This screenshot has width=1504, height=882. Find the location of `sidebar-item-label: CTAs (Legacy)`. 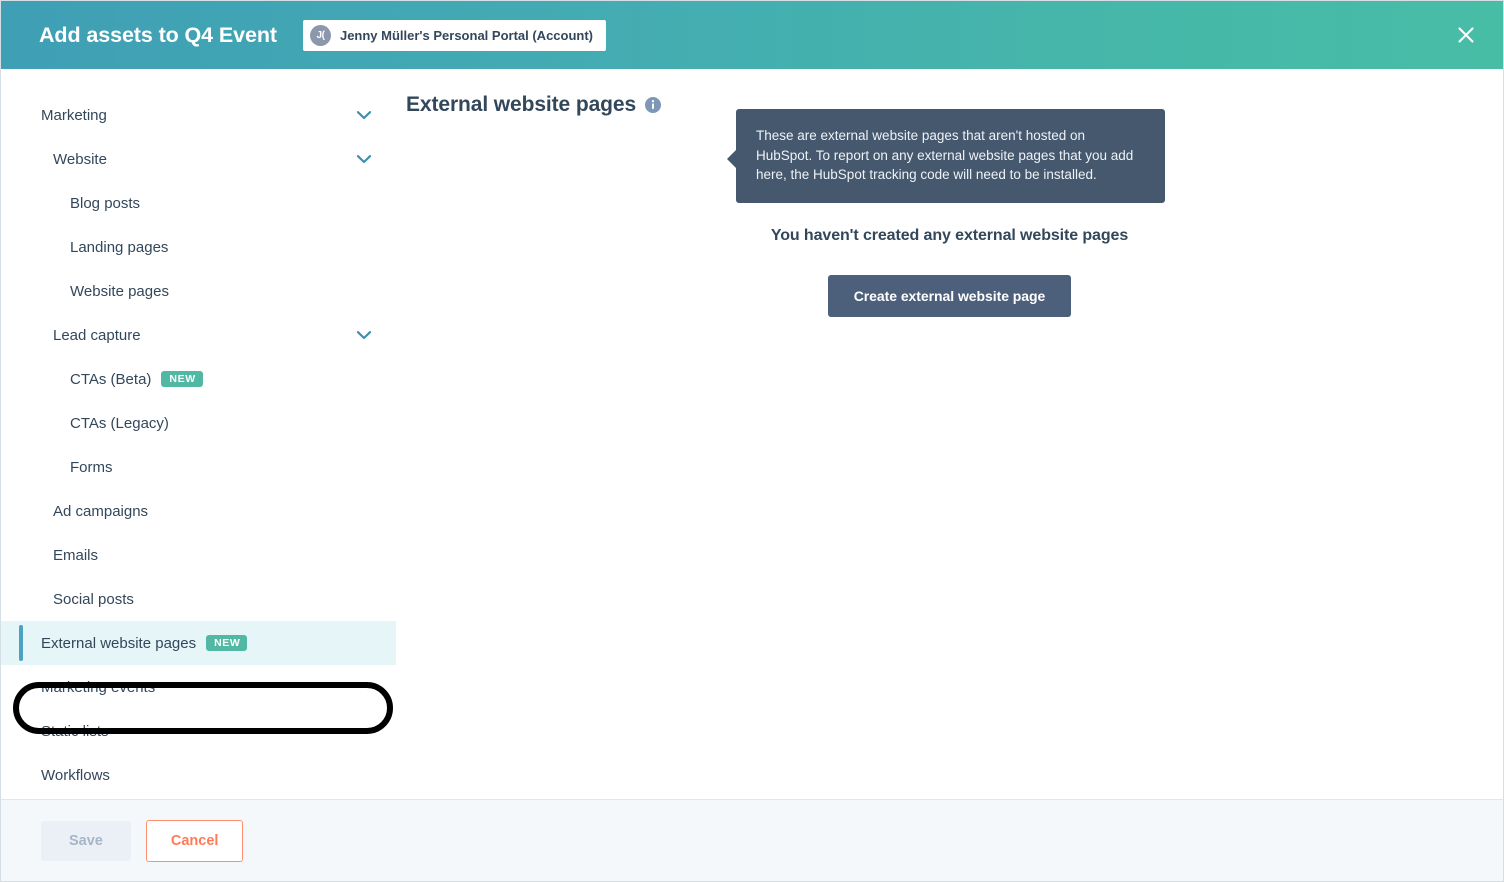

sidebar-item-label: CTAs (Legacy) is located at coordinates (119, 423).